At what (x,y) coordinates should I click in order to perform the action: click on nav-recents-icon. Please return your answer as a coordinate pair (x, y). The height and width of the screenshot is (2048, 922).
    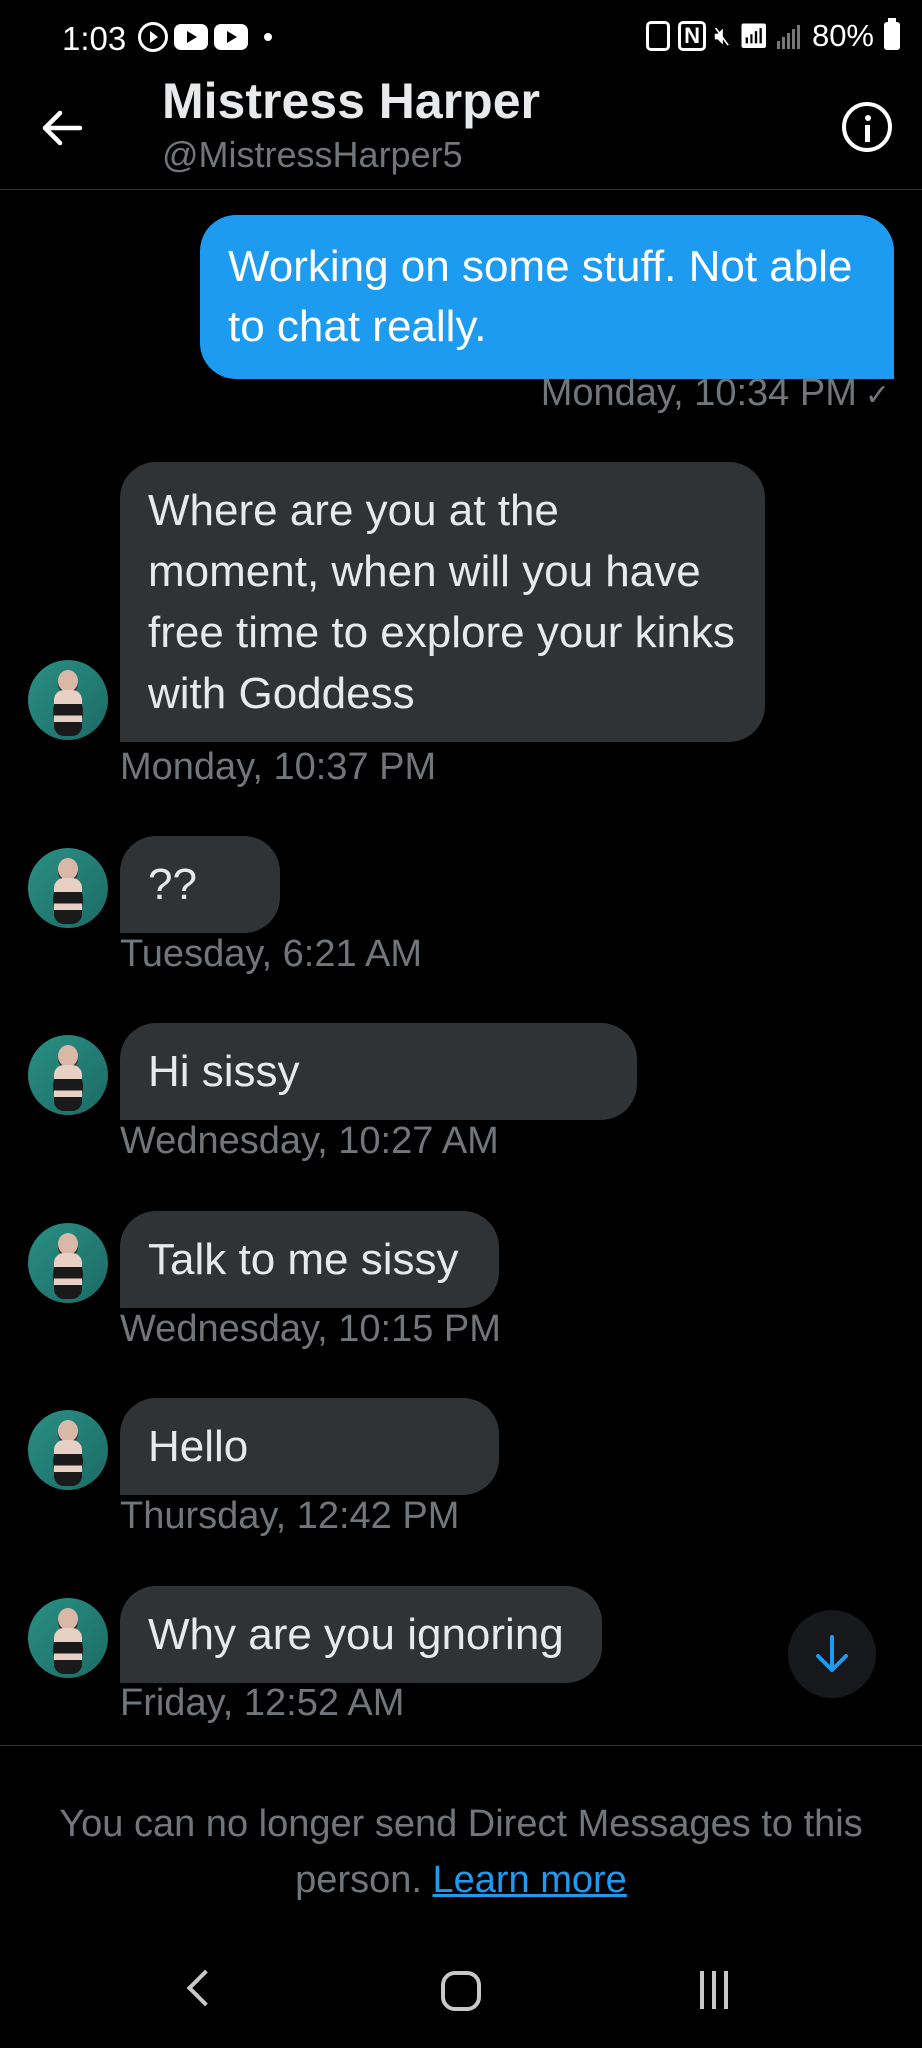
    Looking at the image, I should click on (714, 1990).